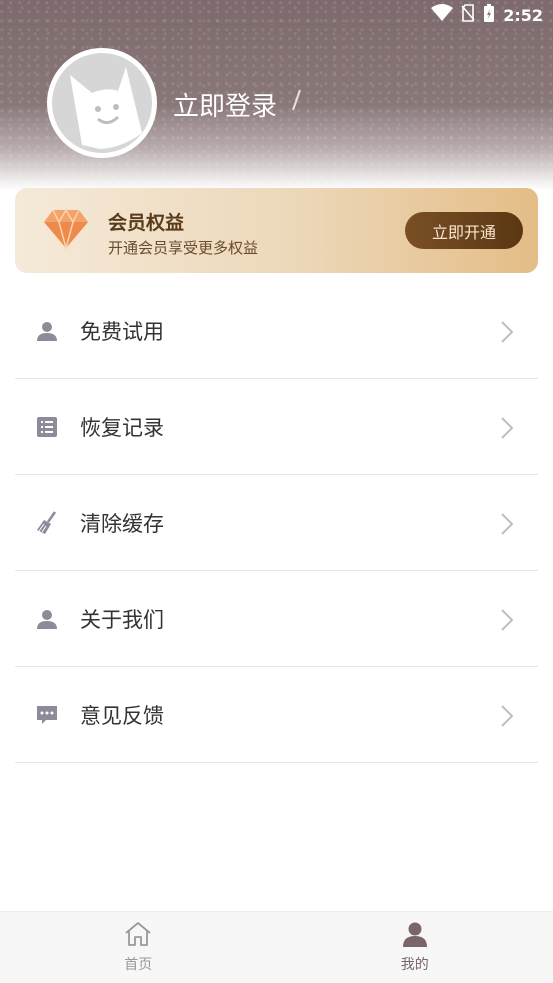 Image resolution: width=553 pixels, height=983 pixels. Describe the element at coordinates (276, 715) in the screenshot. I see `menu-item-feedback: 意见反馈` at that location.